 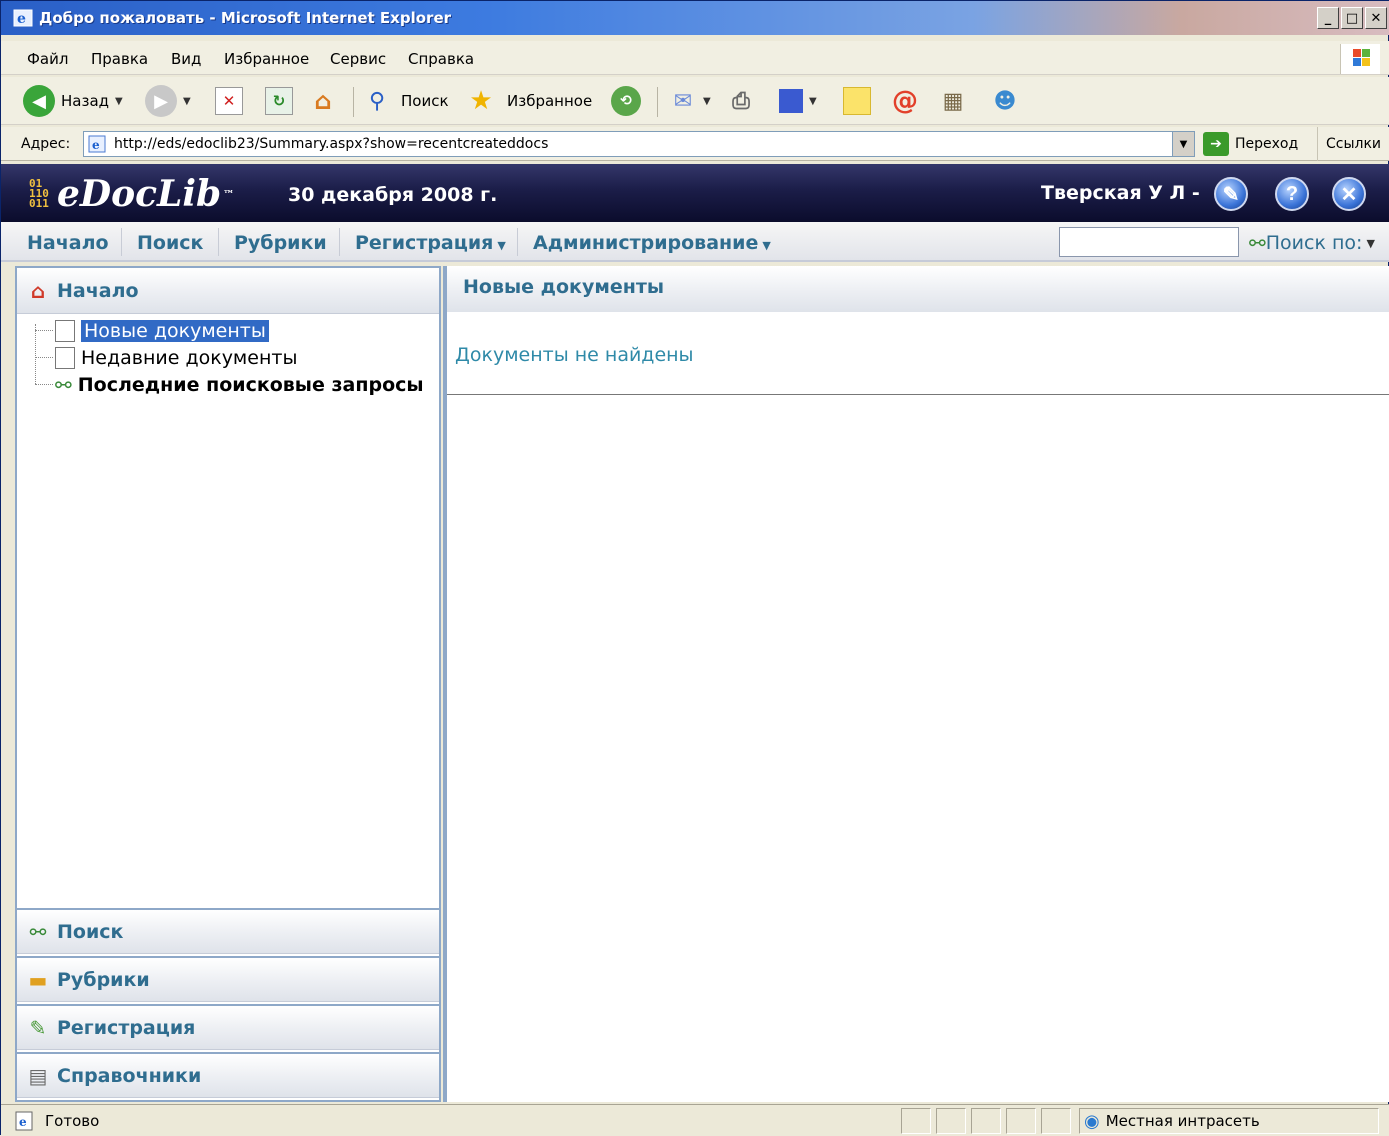 What do you see at coordinates (1231, 194) in the screenshot?
I see `settings-wrench-icon: ✎` at bounding box center [1231, 194].